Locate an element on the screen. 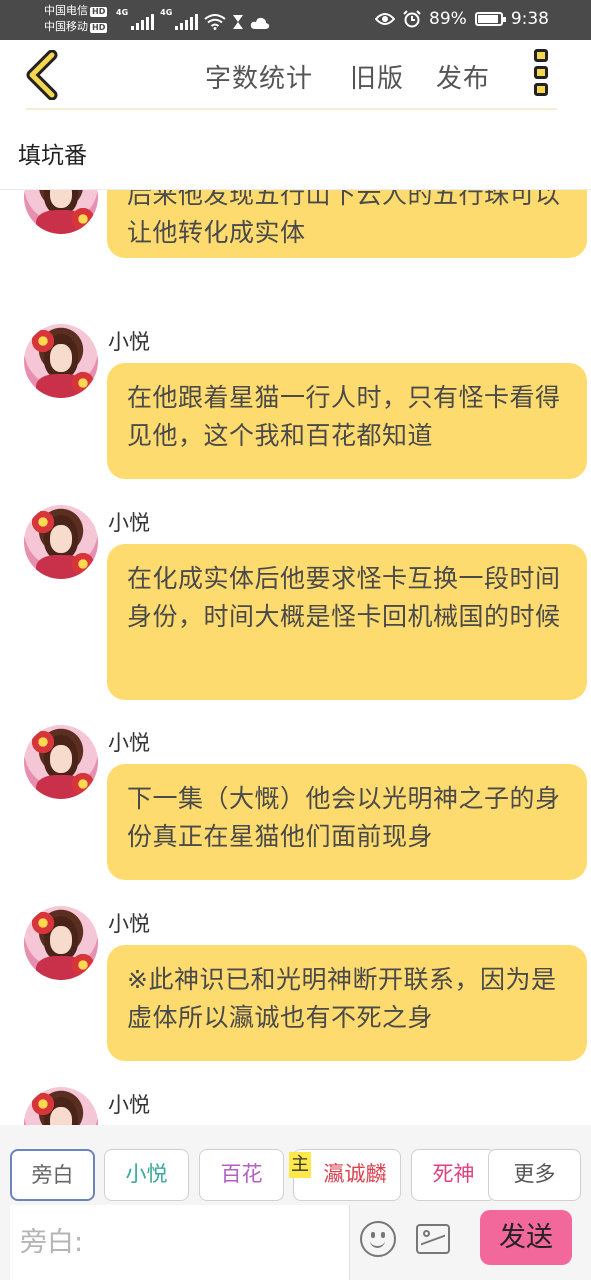  character-chip-xiaoyue: 小悦 is located at coordinates (146, 1175).